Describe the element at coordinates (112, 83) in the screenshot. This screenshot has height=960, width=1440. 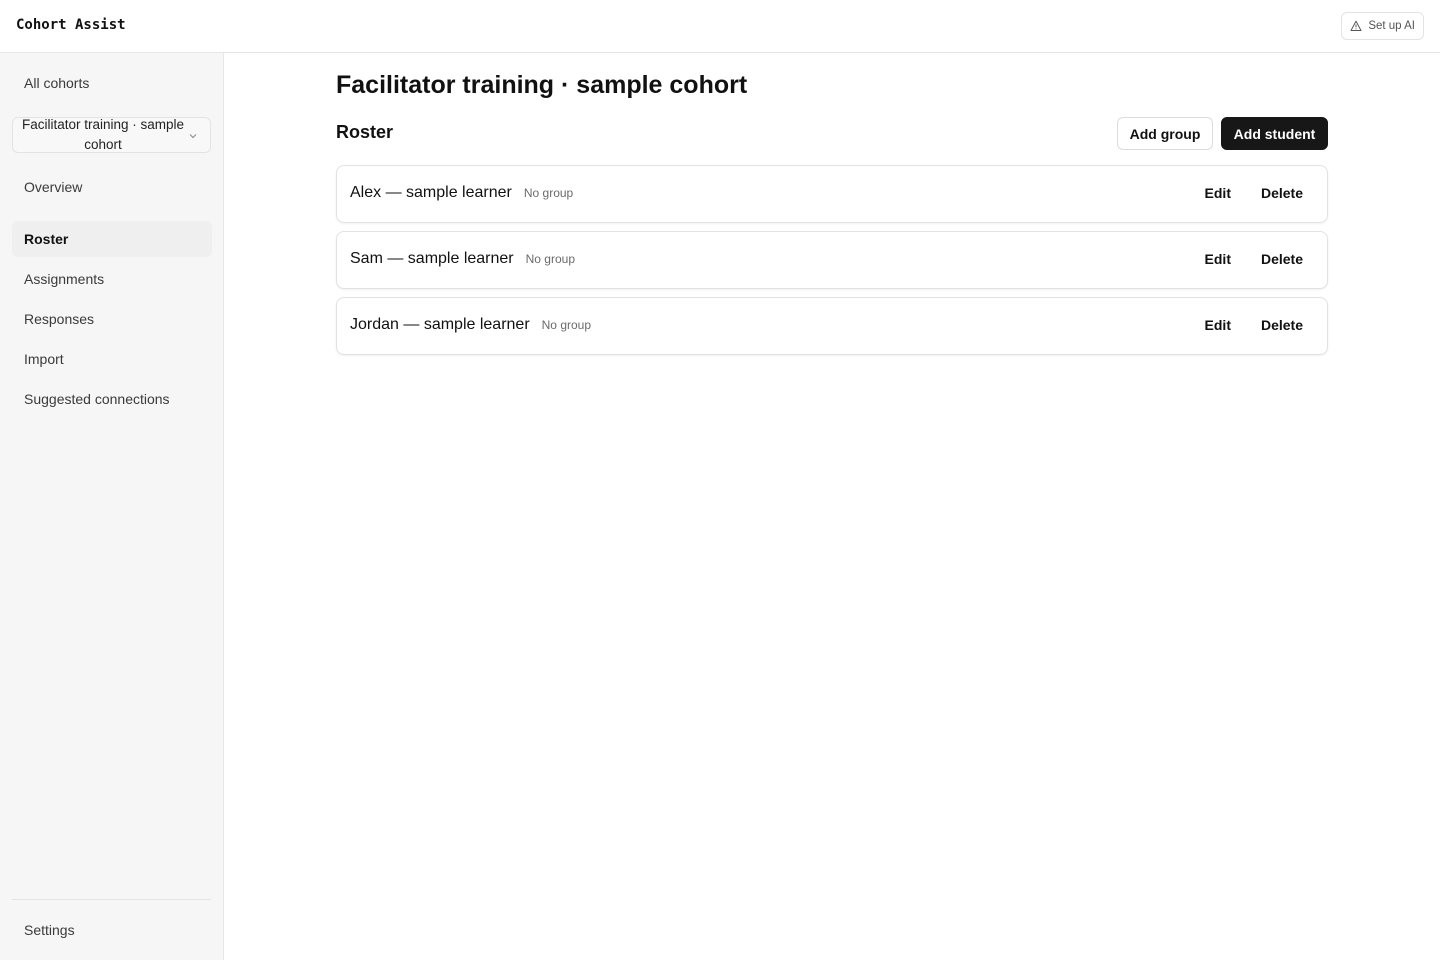
I see `all-cohorts-link: All cohorts` at that location.